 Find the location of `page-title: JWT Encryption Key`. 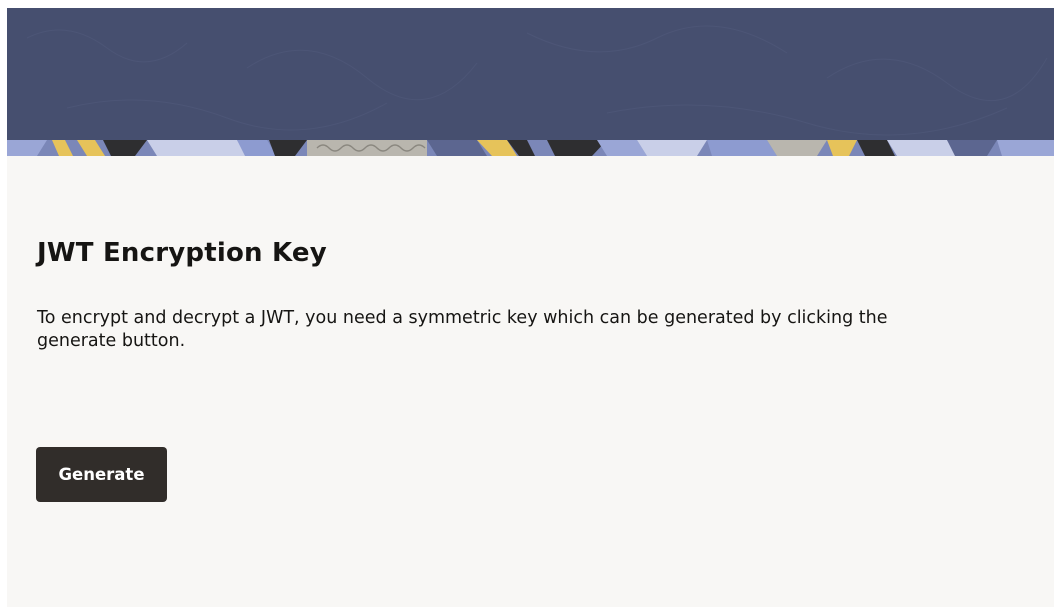

page-title: JWT Encryption Key is located at coordinates (182, 253).